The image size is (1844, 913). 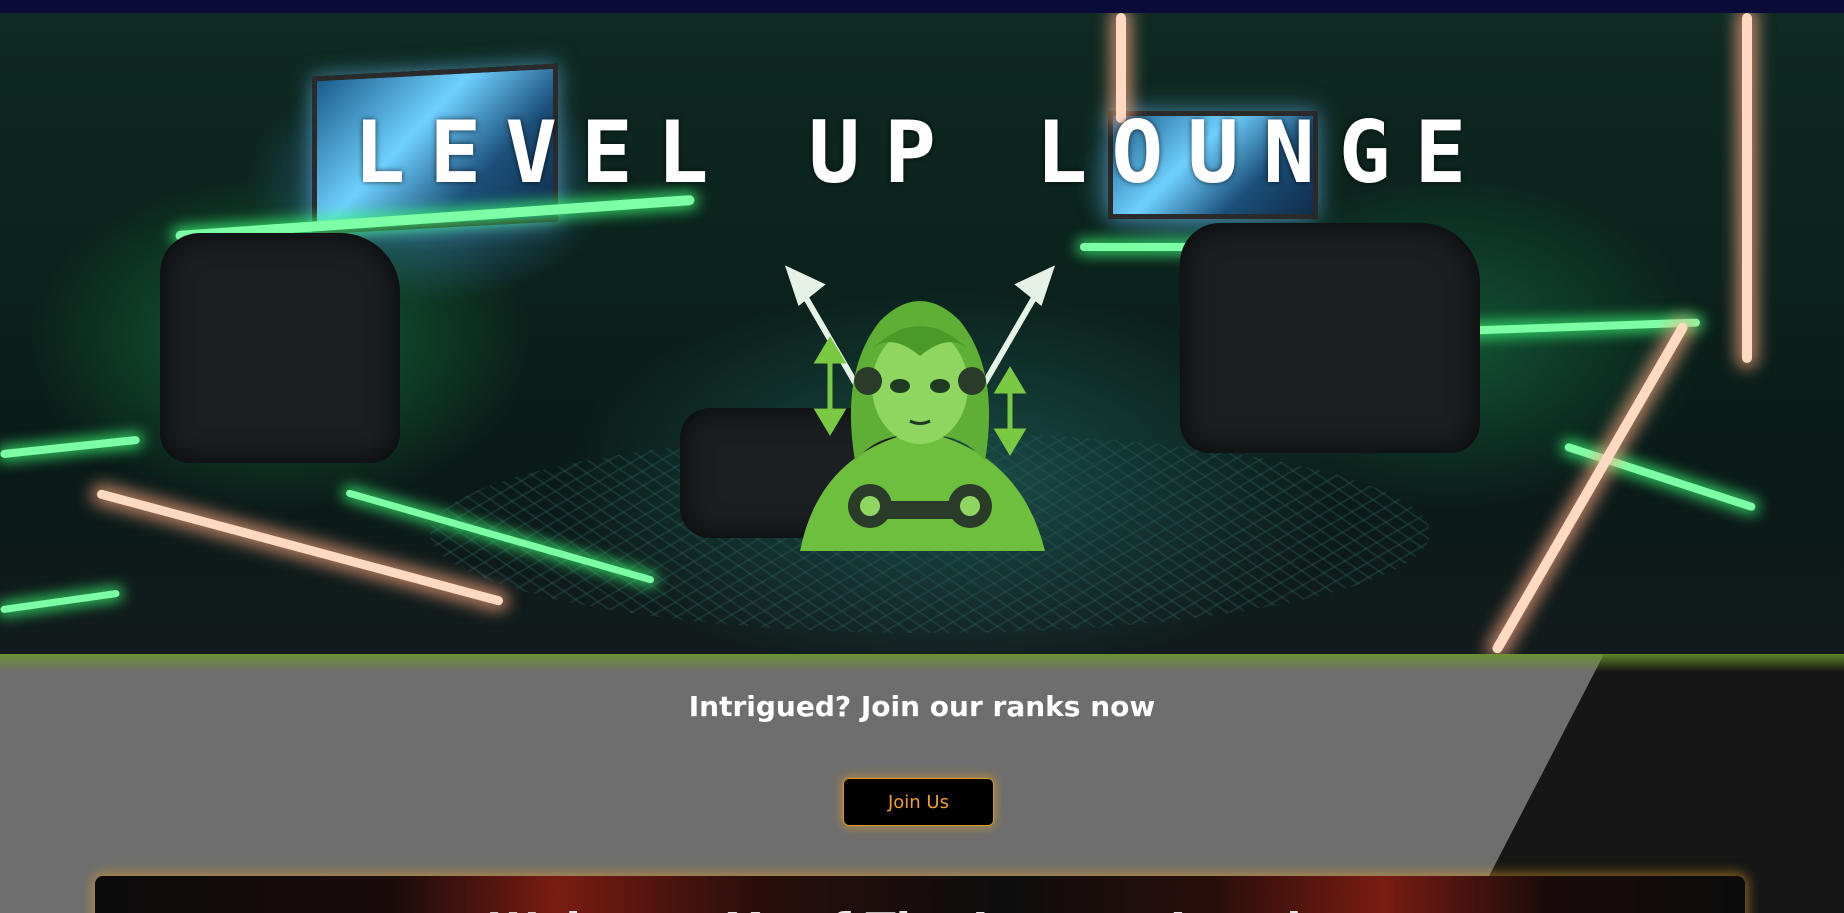 I want to click on mascot-logo-icon, so click(x=920, y=408).